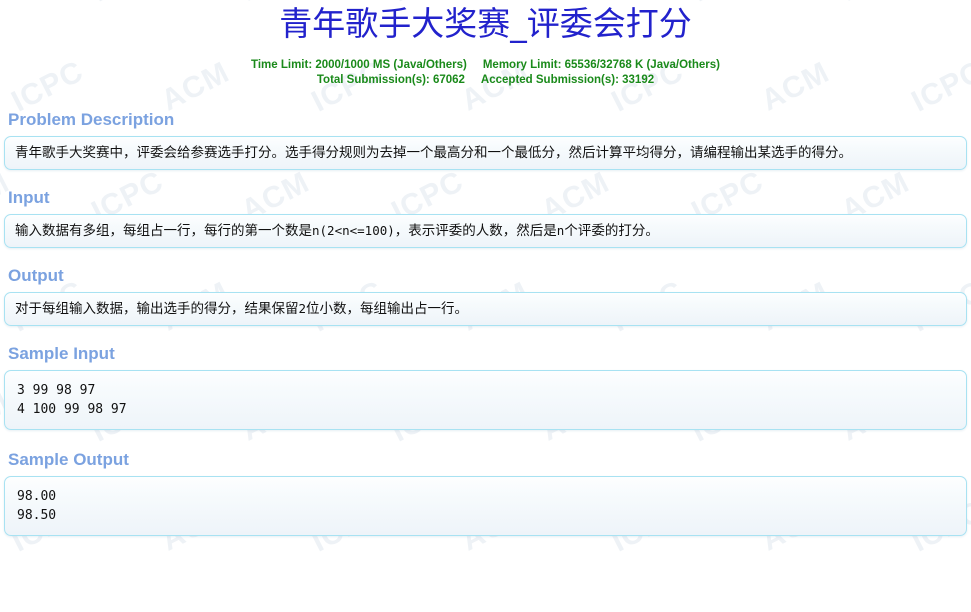 The height and width of the screenshot is (612, 971). Describe the element at coordinates (485, 400) in the screenshot. I see `sample-input-body: 3 99 98 97 4 100 99 98 97` at that location.